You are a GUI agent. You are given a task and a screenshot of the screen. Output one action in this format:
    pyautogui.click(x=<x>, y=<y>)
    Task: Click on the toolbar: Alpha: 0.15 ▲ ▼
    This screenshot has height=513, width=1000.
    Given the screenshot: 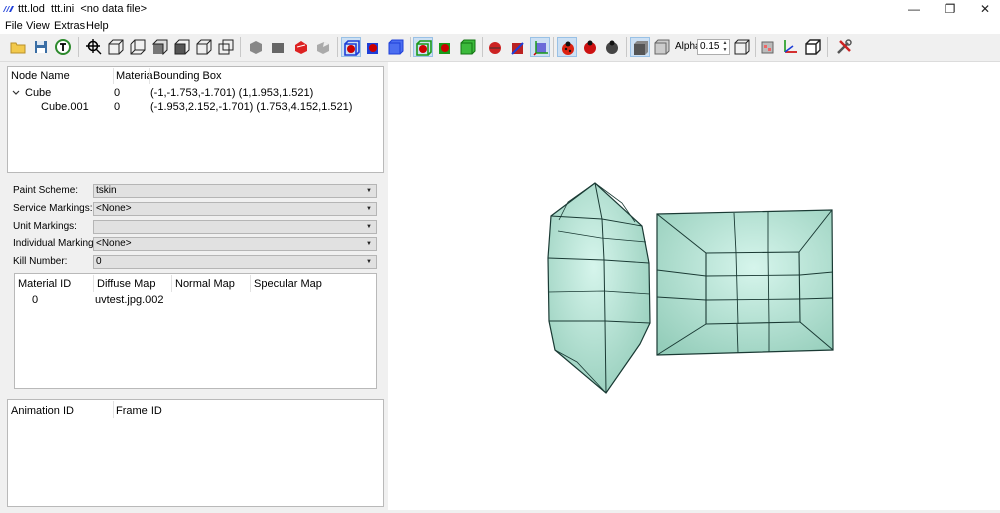 What is the action you would take?
    pyautogui.click(x=500, y=48)
    